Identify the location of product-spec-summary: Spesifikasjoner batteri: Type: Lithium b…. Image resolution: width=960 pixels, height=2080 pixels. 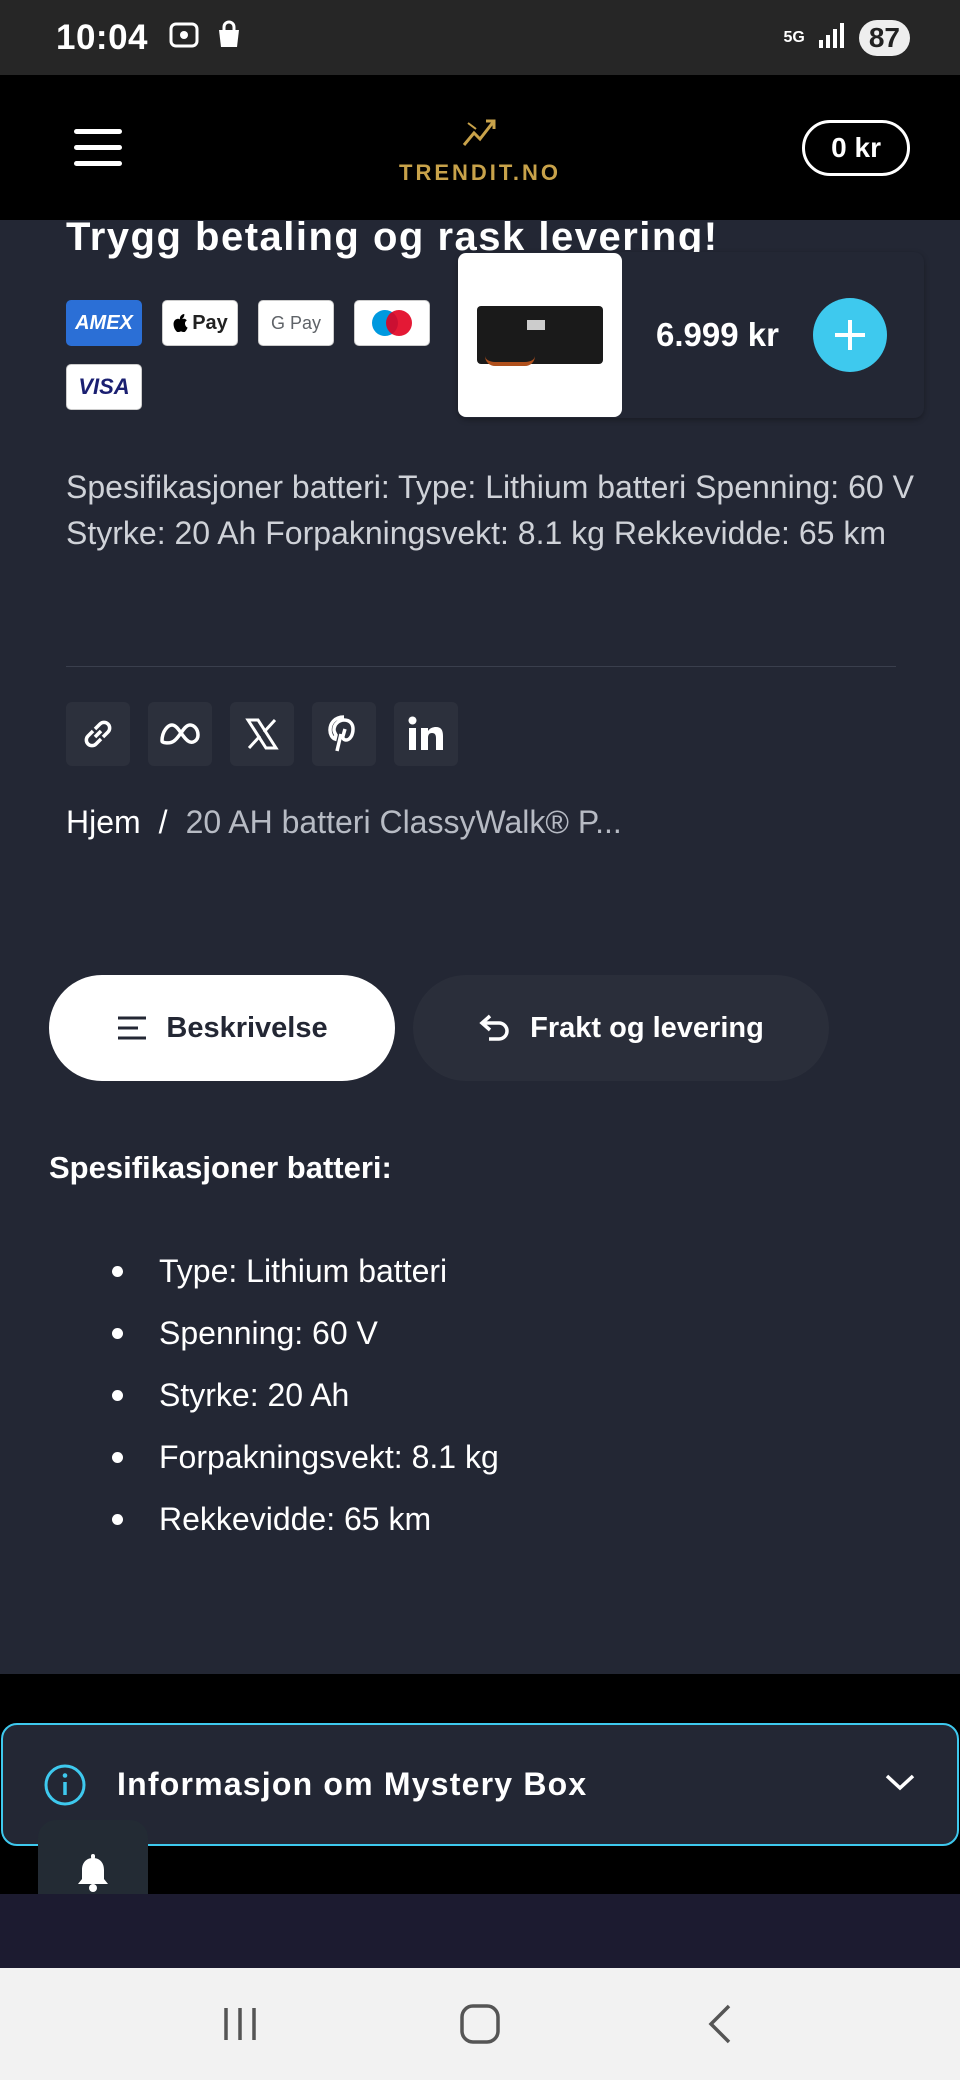
(490, 510).